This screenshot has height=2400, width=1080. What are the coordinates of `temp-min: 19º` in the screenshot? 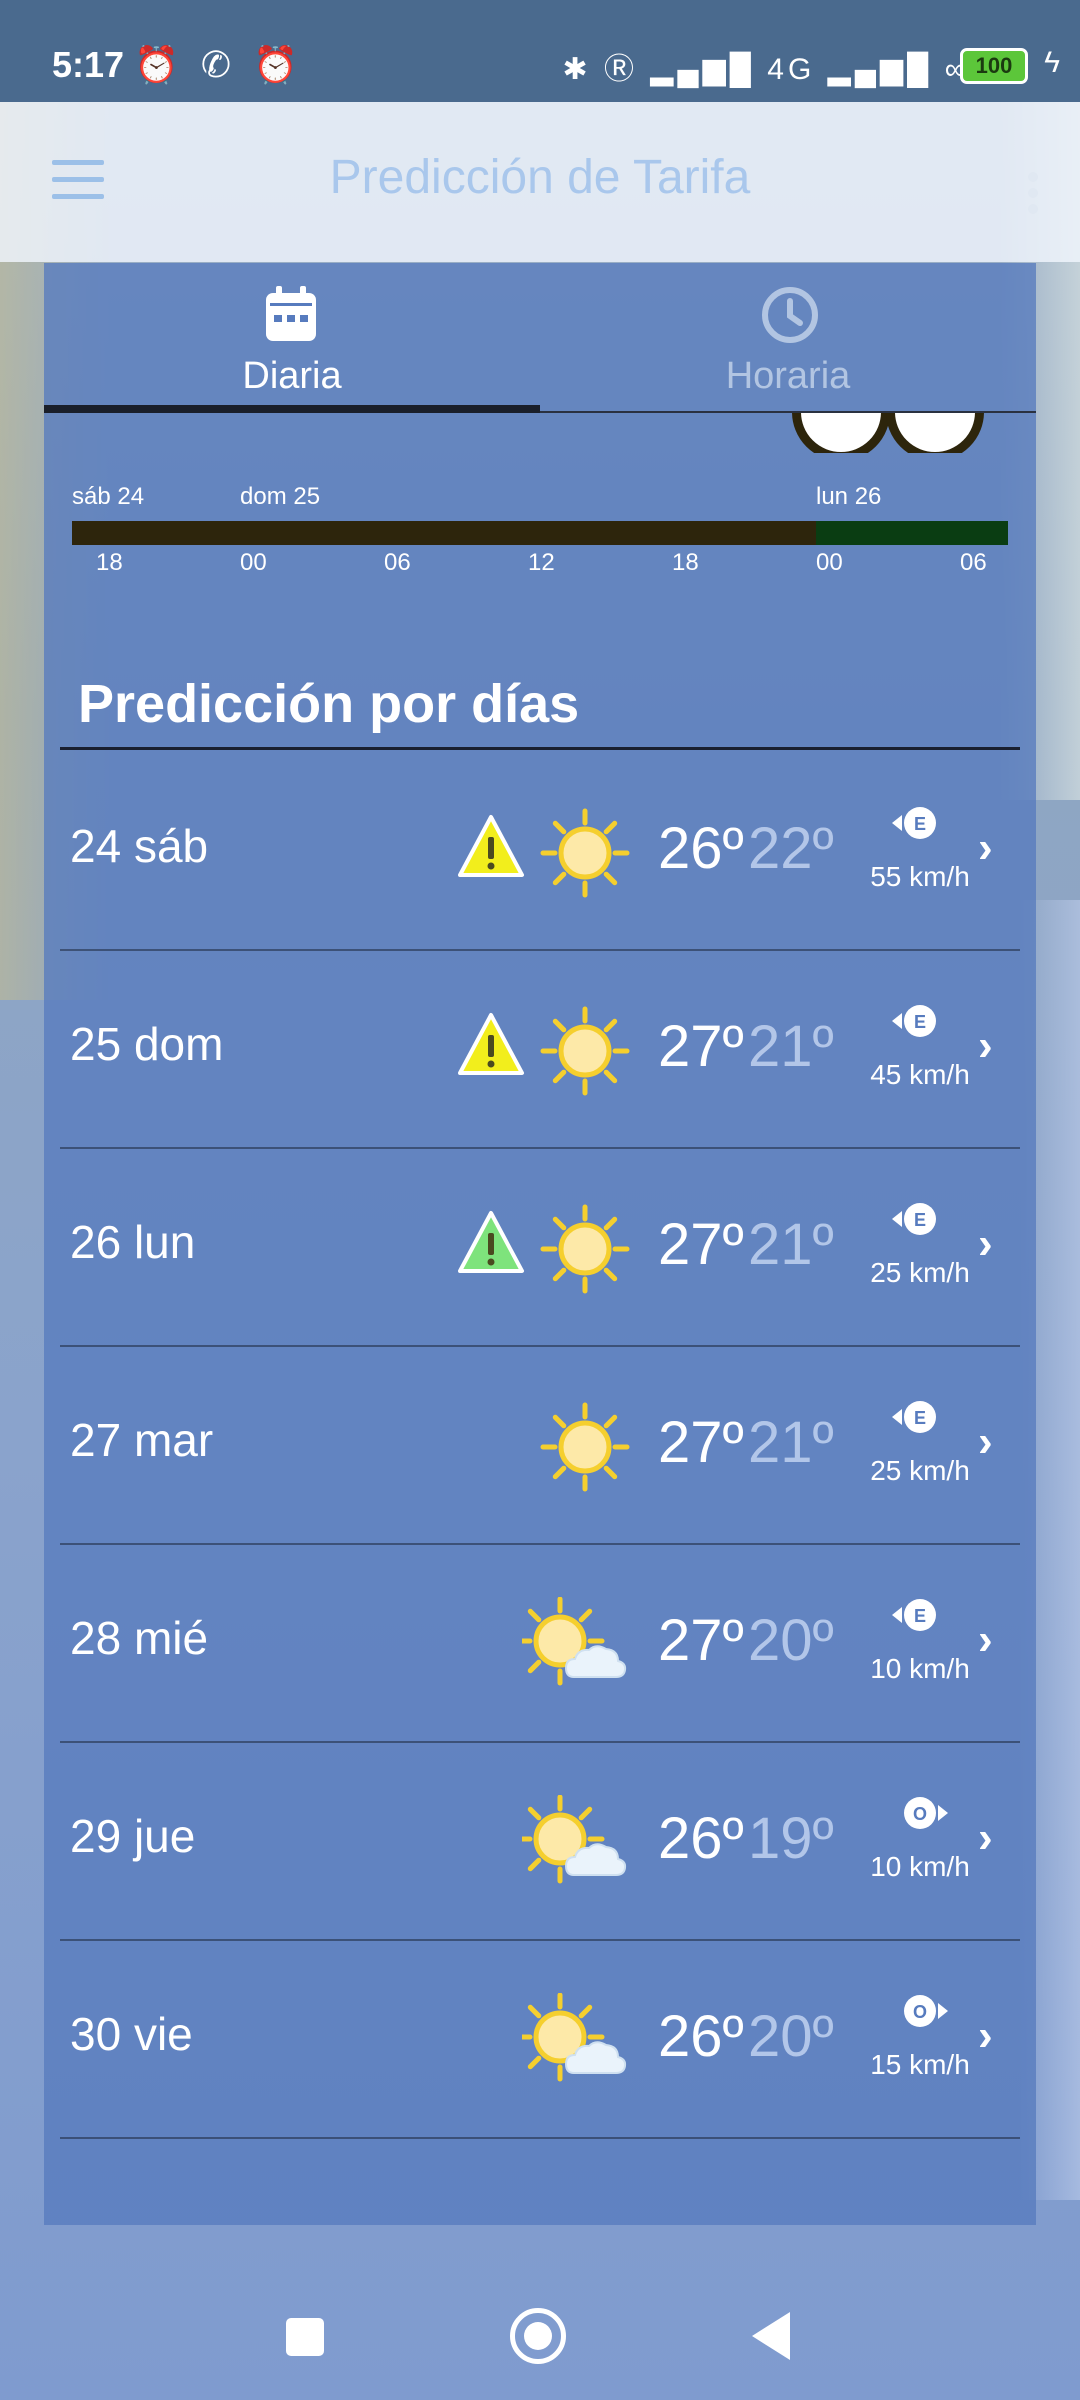 It's located at (791, 1838).